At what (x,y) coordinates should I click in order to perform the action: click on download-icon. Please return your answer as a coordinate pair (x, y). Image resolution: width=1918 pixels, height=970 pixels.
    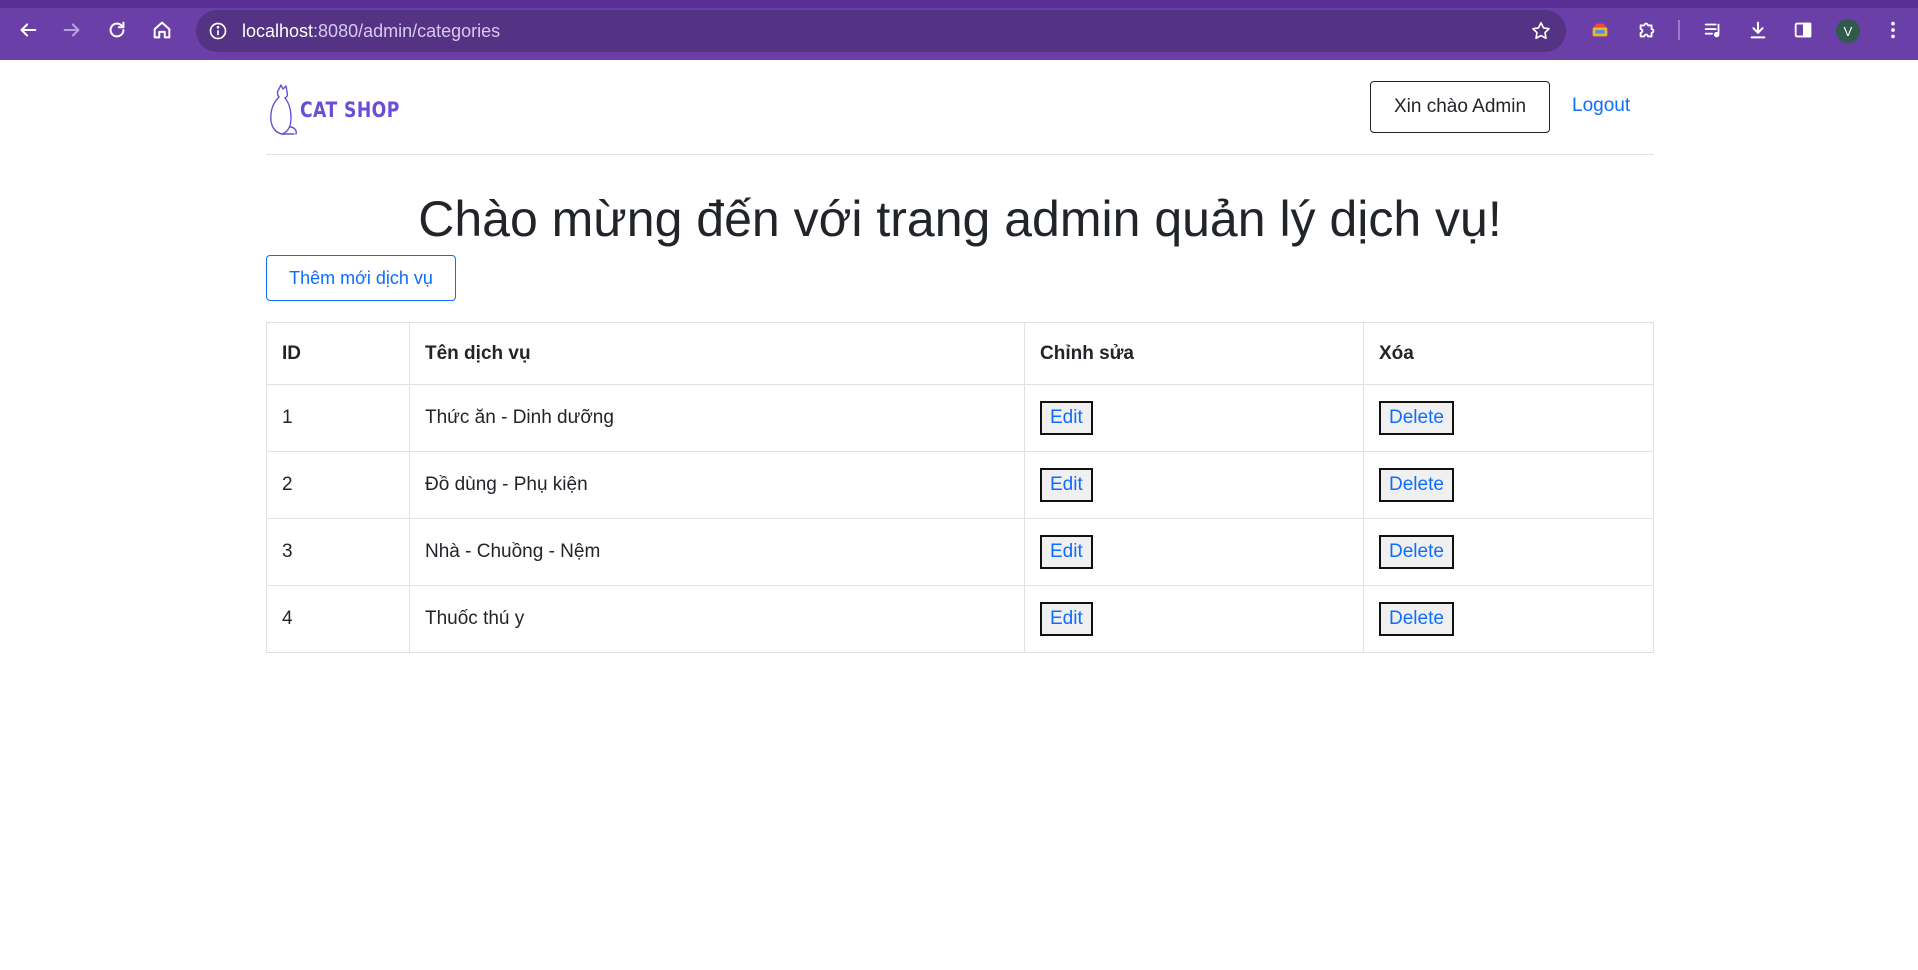
    Looking at the image, I should click on (1758, 30).